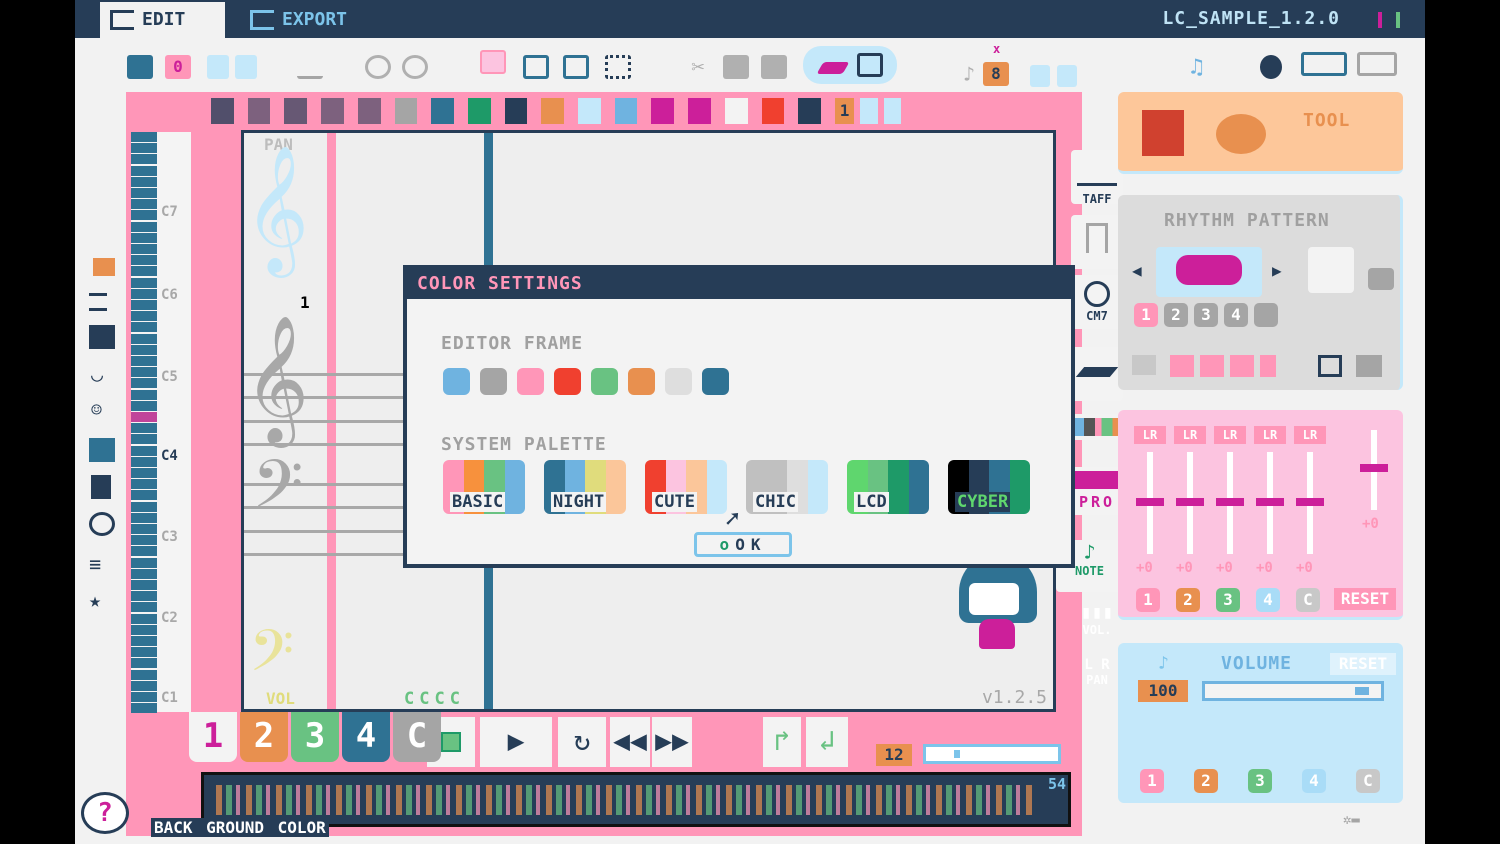 This screenshot has height=844, width=1500. Describe the element at coordinates (1097, 374) in the screenshot. I see `slur-button` at that location.